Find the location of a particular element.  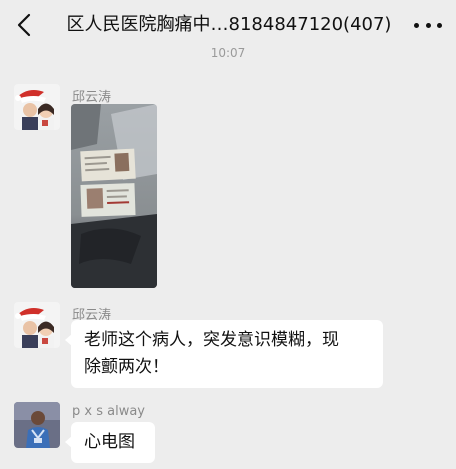

back-arrow-icon is located at coordinates (24, 25).